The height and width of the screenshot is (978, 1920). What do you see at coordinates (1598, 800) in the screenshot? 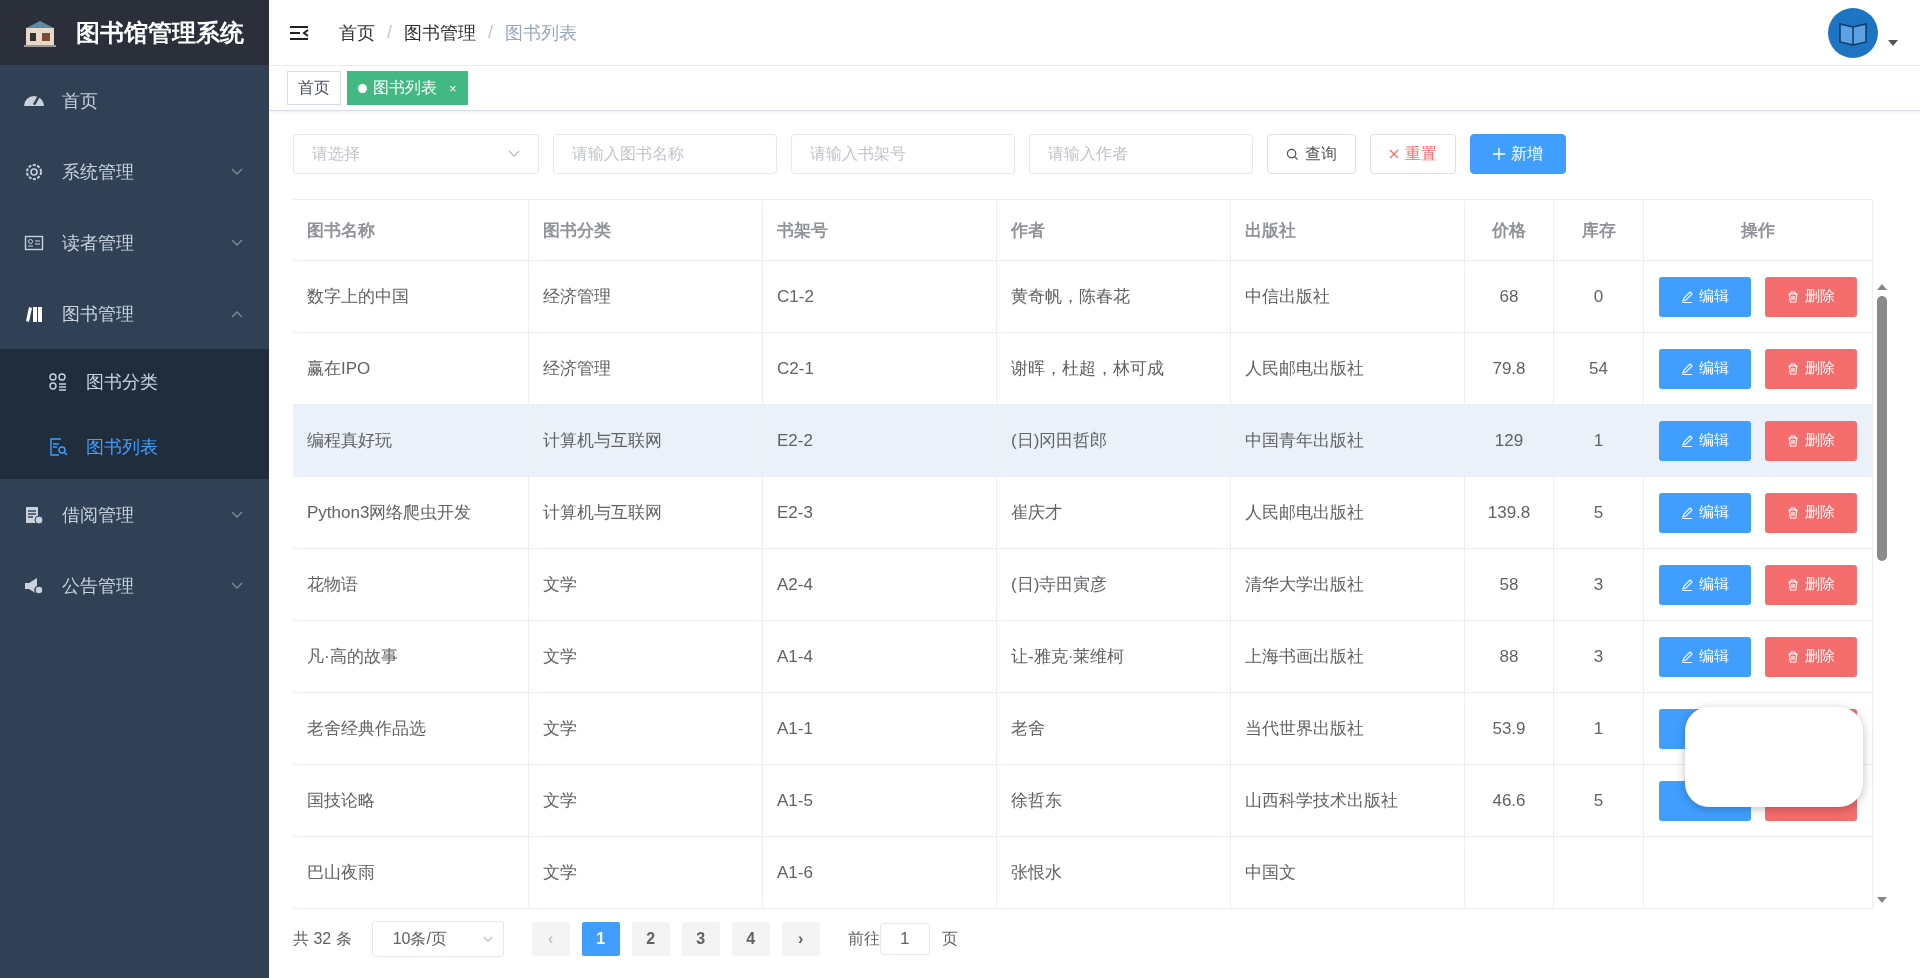
I see `table-cell: 5` at bounding box center [1598, 800].